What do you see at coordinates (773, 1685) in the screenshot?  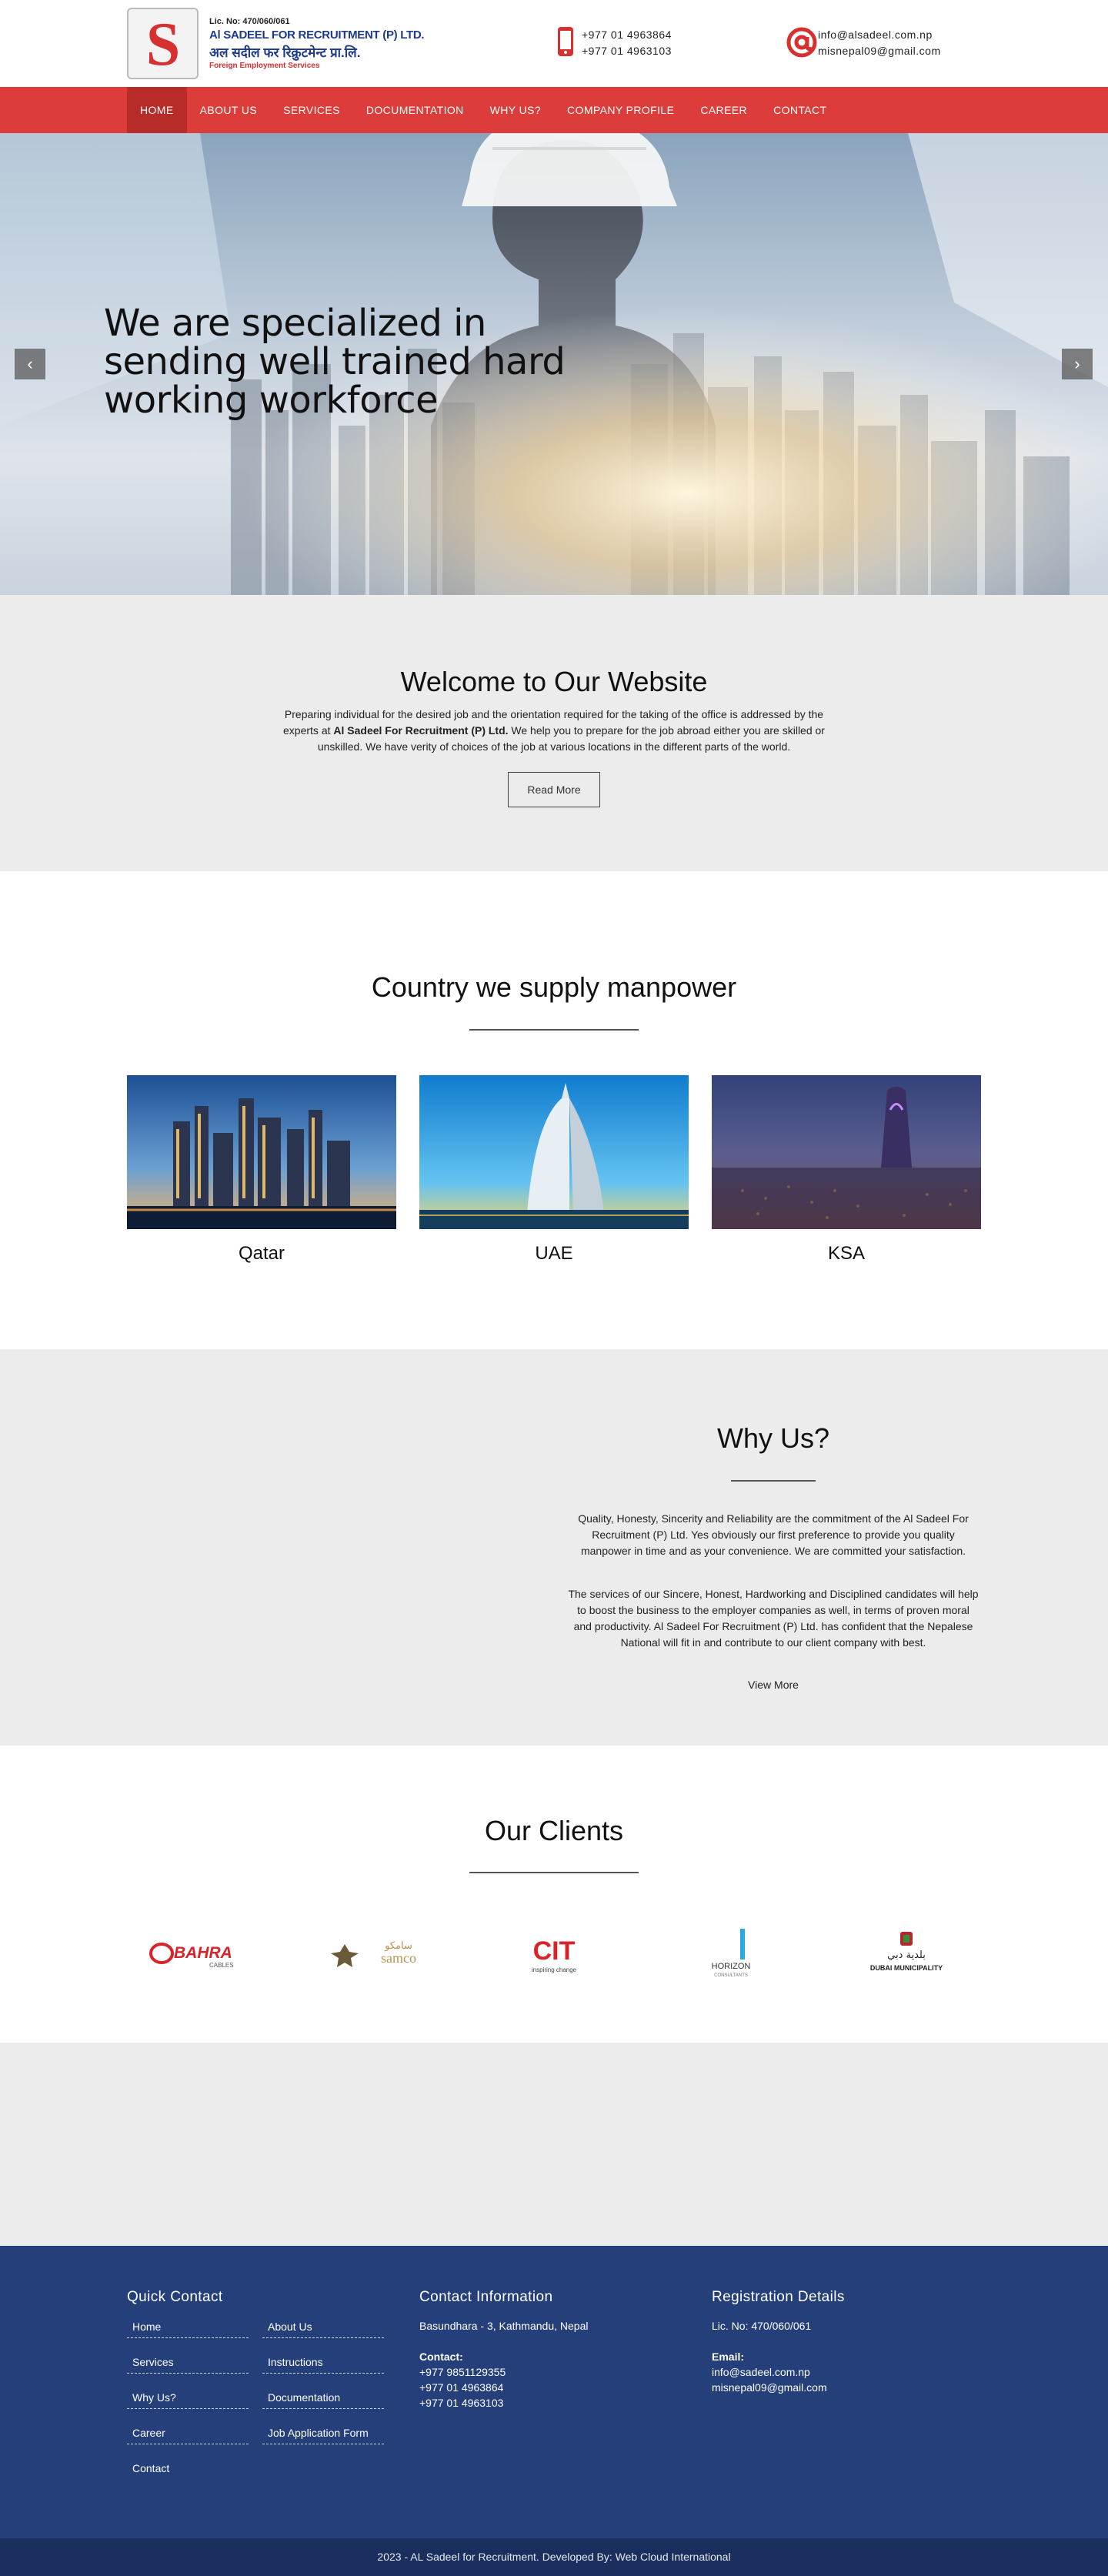 I see `view-more-link: View More` at bounding box center [773, 1685].